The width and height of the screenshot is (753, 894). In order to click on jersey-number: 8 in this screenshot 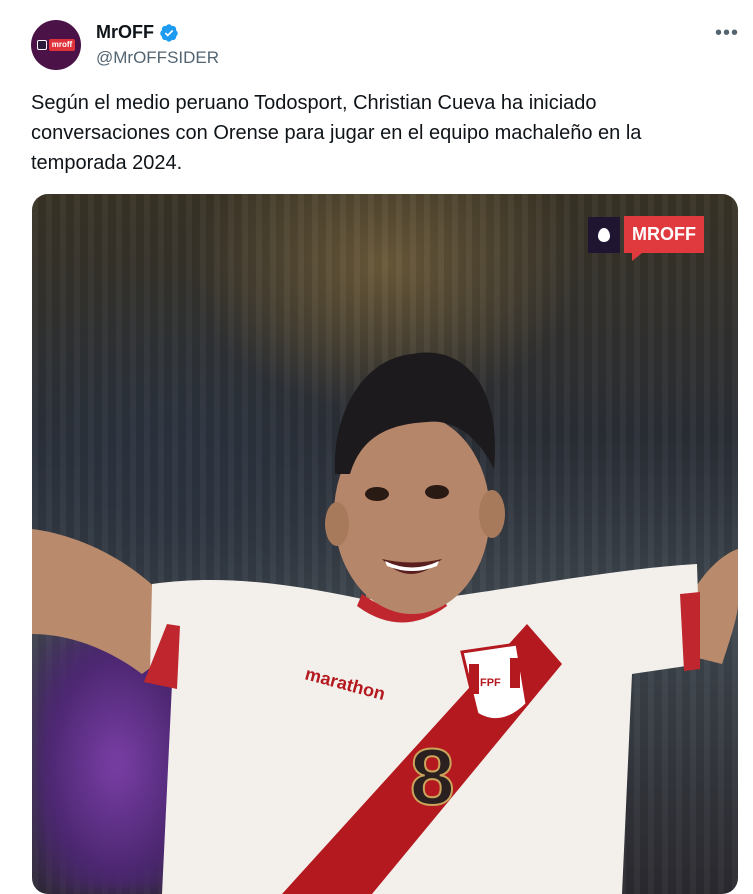, I will do `click(432, 776)`.